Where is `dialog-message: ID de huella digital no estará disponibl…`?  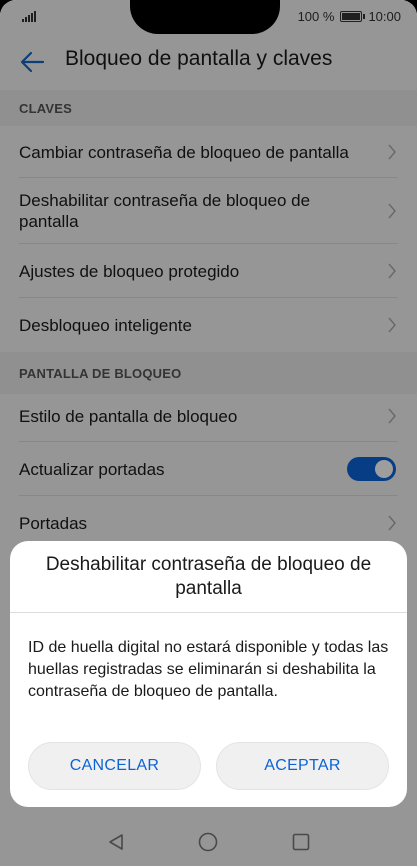
dialog-message: ID de huella digital no estará disponibl… is located at coordinates (208, 669).